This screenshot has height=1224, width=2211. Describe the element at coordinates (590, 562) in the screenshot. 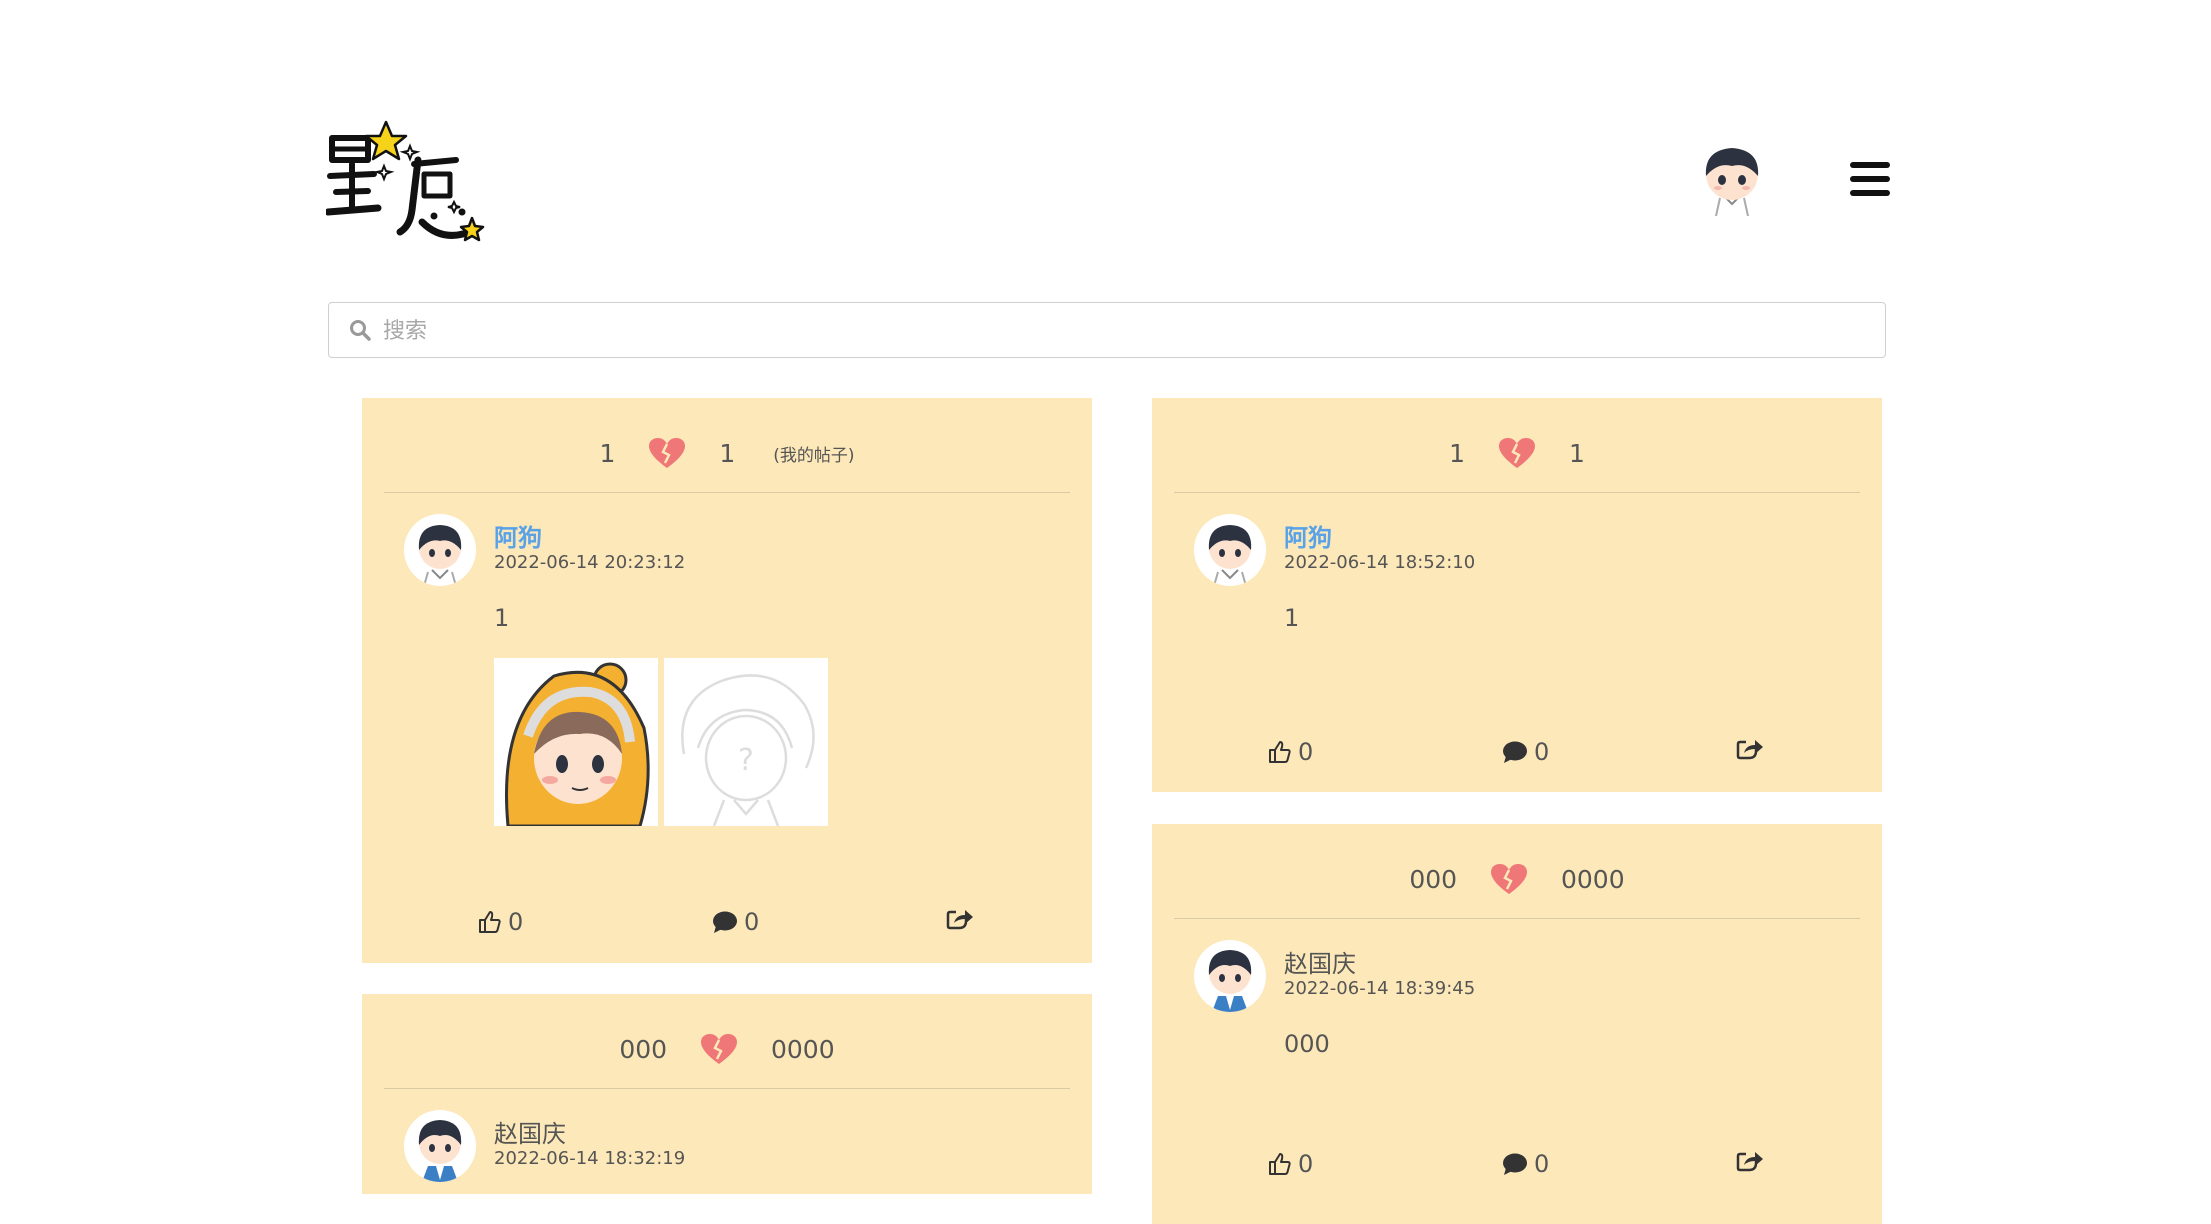

I see `post-time: 2022-06-14 20:23:12` at that location.